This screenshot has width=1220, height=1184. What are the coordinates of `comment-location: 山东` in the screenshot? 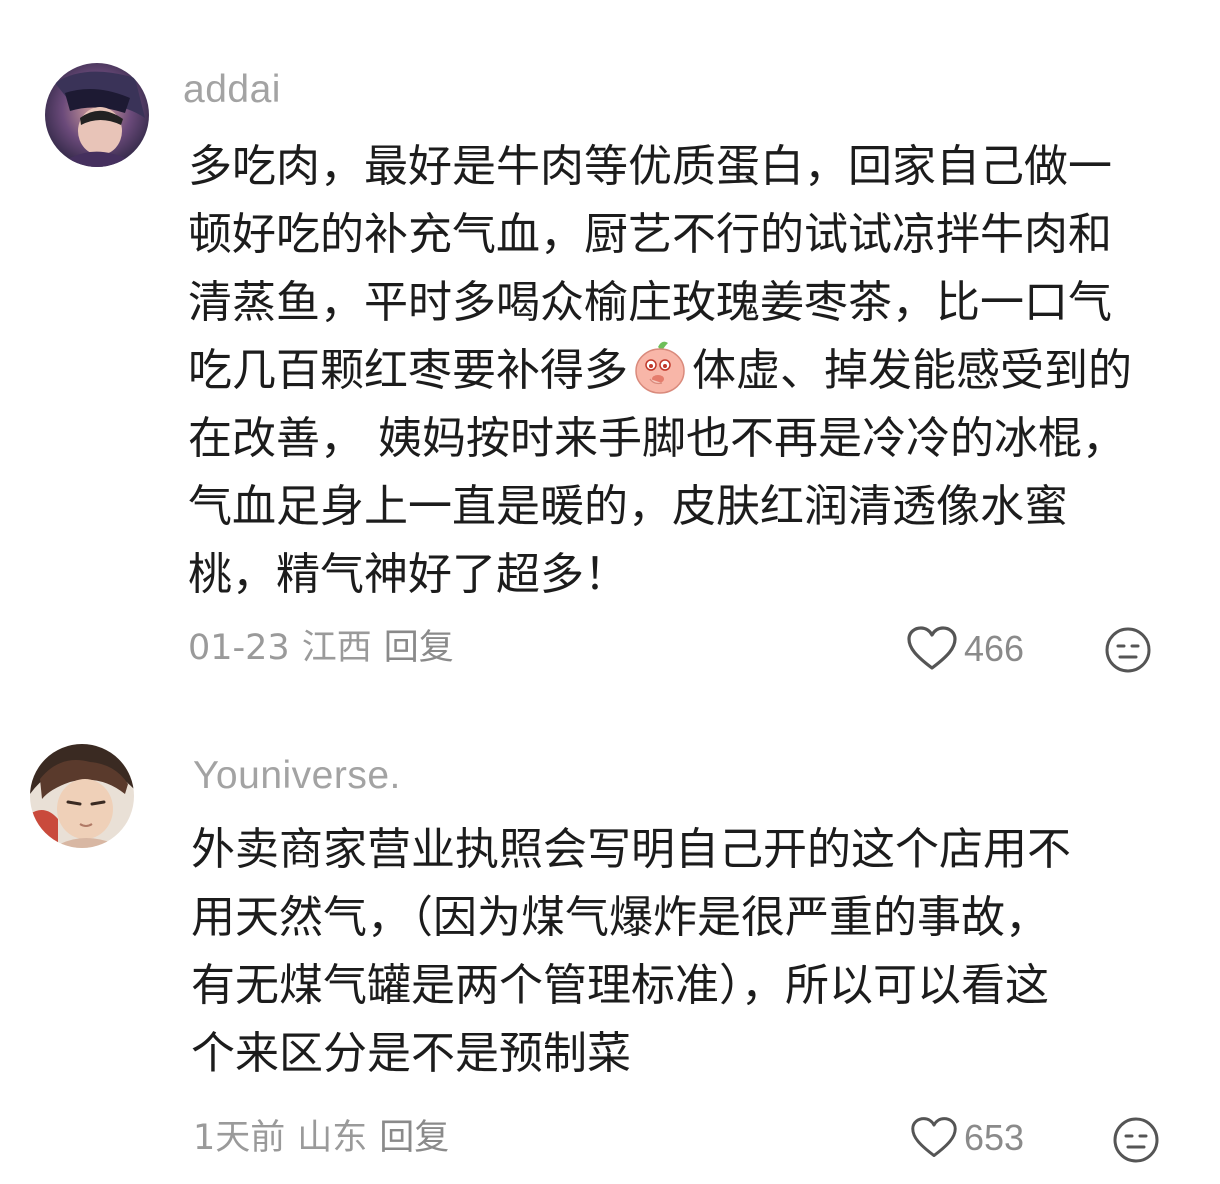 It's located at (332, 1138).